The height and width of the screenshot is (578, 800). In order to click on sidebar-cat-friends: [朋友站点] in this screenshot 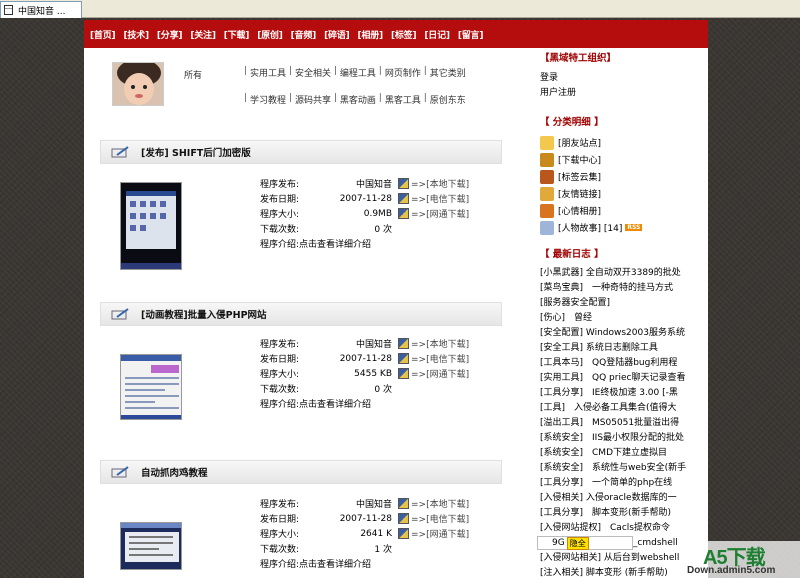, I will do `click(620, 142)`.